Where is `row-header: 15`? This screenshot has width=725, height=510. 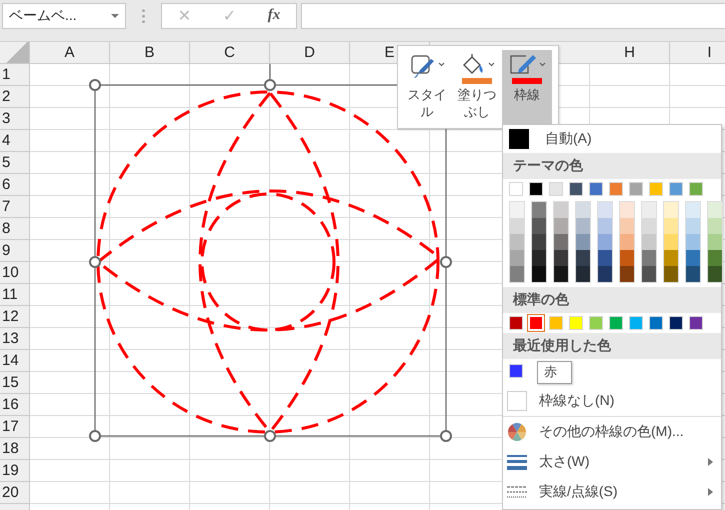
row-header: 15 is located at coordinates (14, 383).